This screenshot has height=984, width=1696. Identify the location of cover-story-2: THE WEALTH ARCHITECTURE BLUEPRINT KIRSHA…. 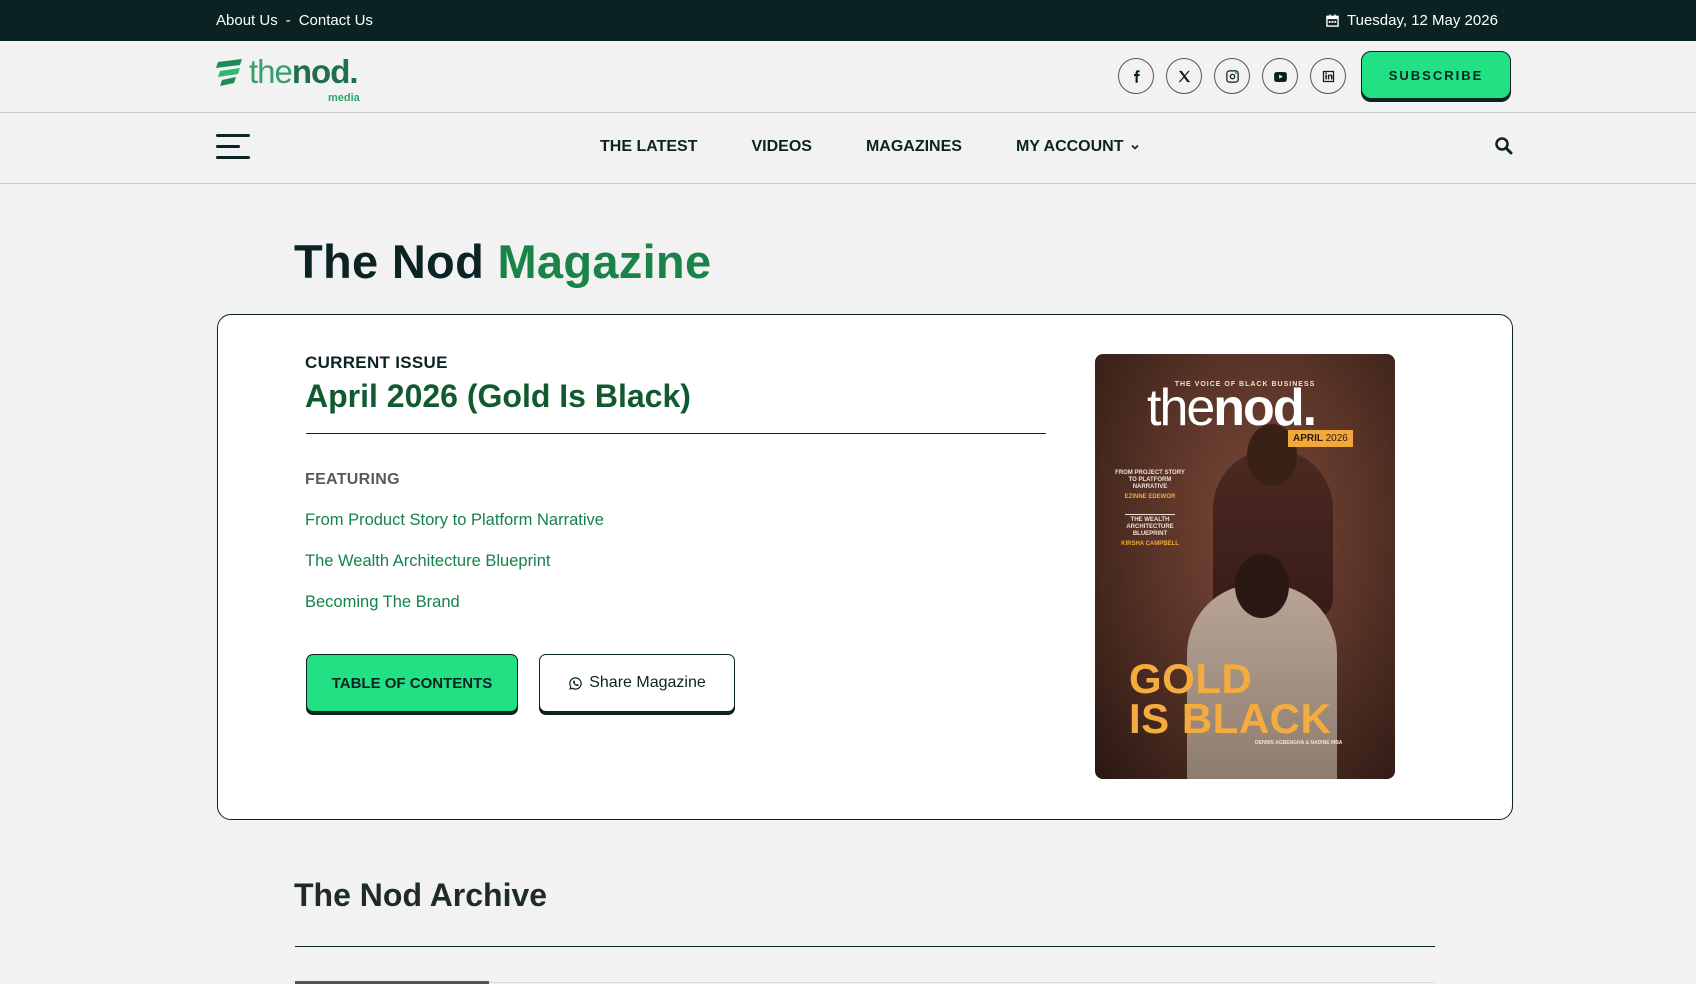
(1150, 532).